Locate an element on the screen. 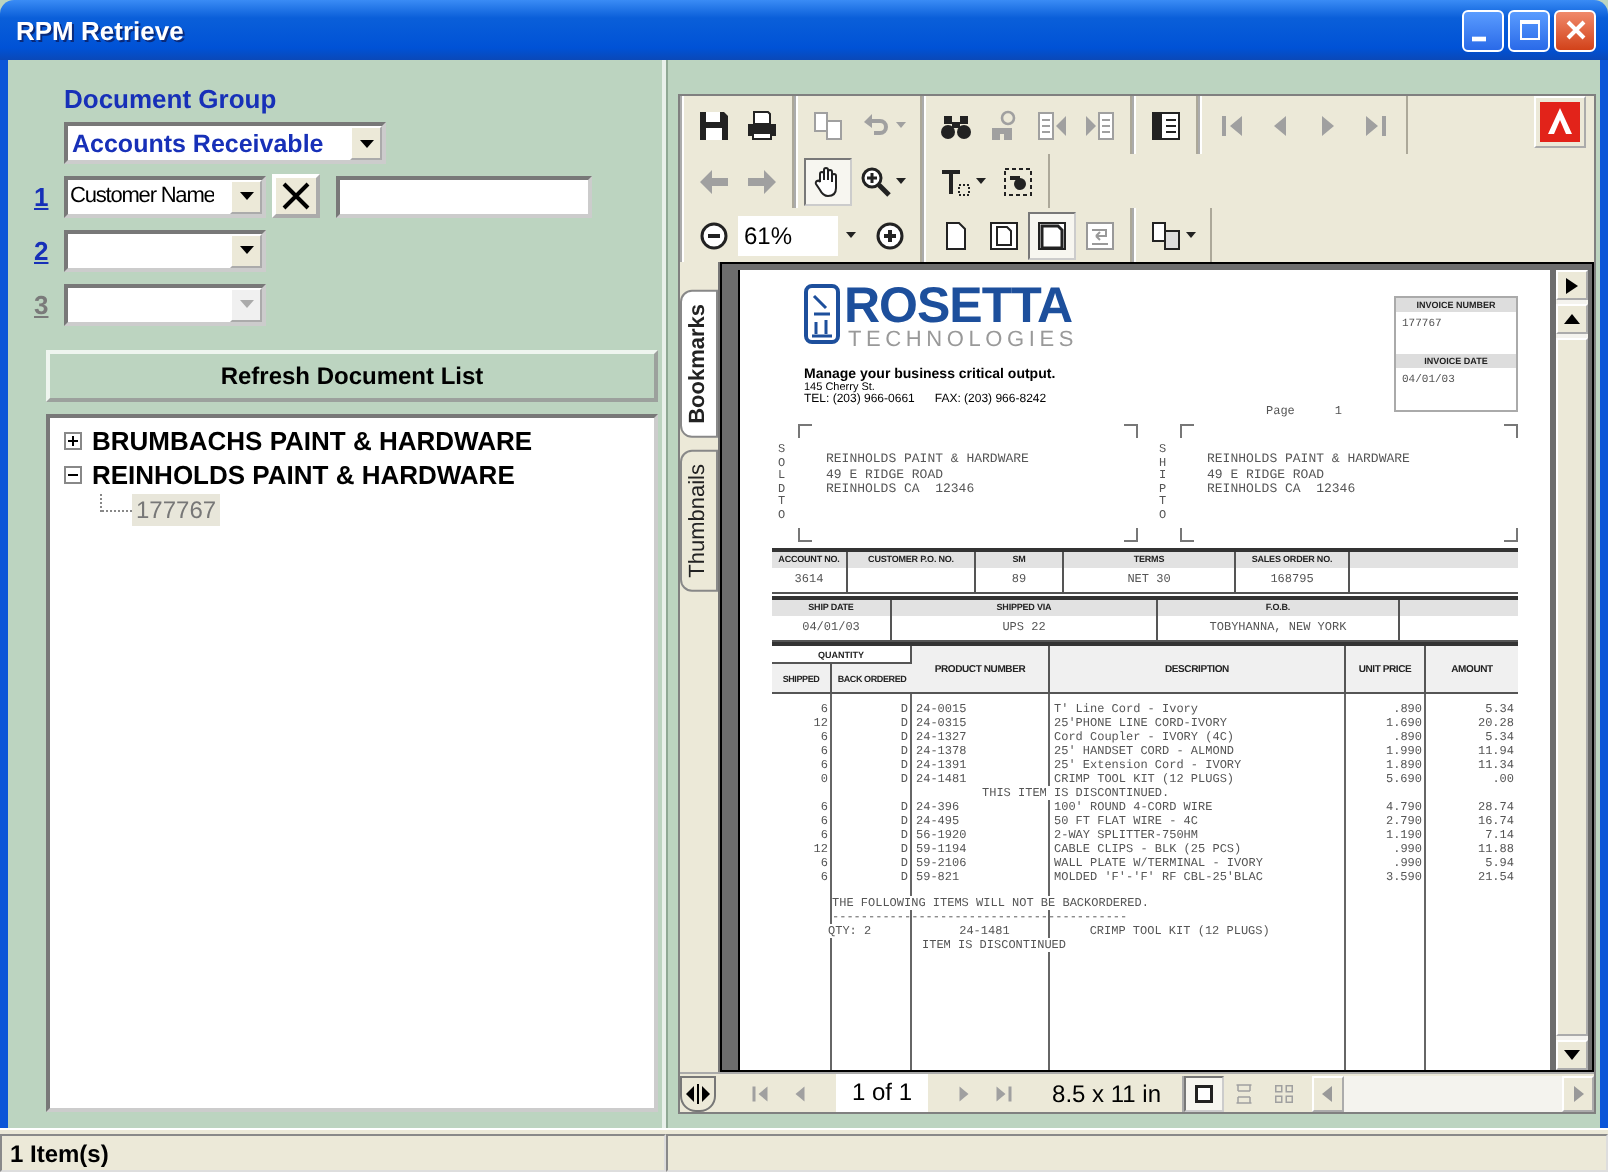 The height and width of the screenshot is (1172, 1608). criterion-number: 2 is located at coordinates (42, 250).